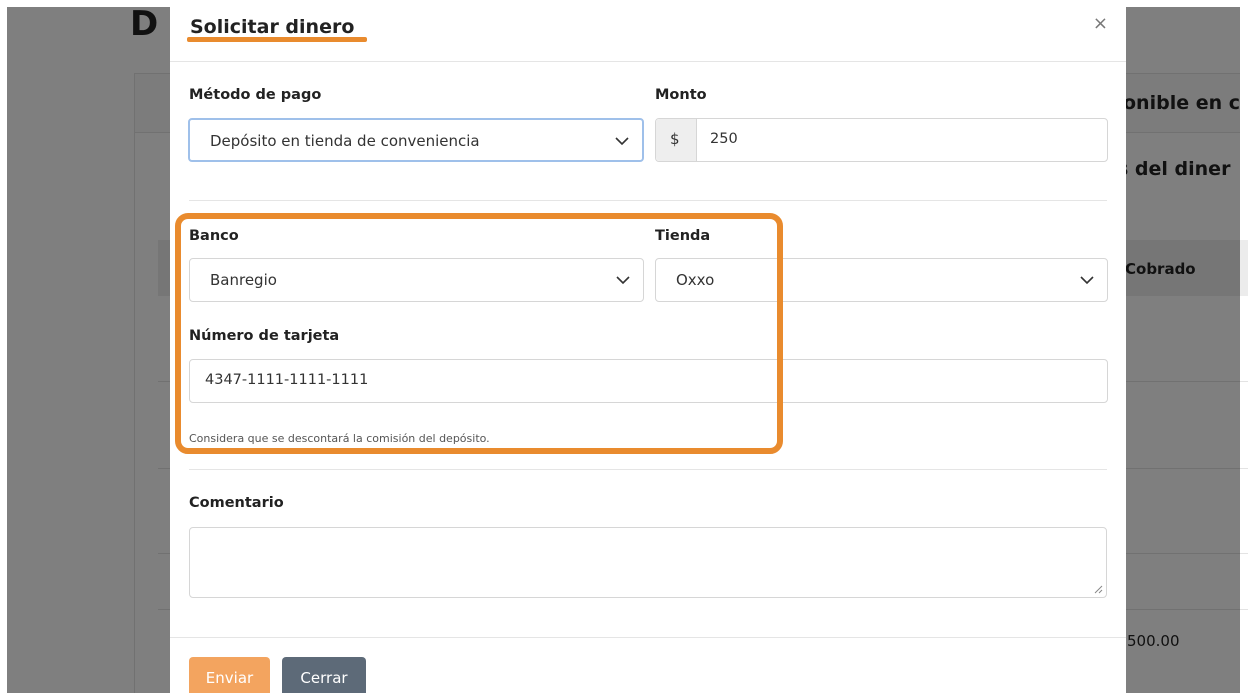  I want to click on modal-header: Solicitar dinero ×, so click(648, 34).